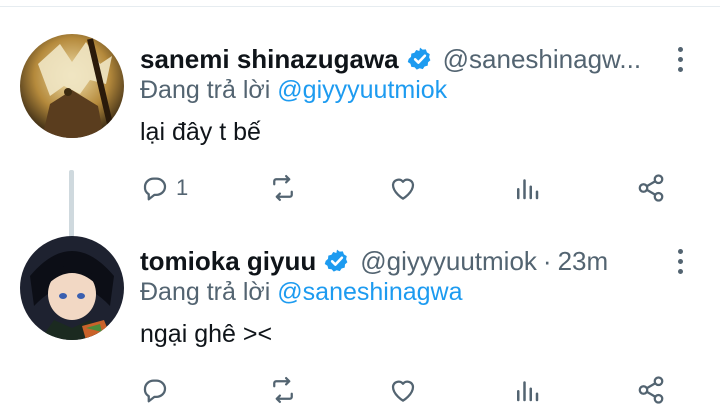  What do you see at coordinates (200, 132) in the screenshot?
I see `tweet-text: lại đây t bế` at bounding box center [200, 132].